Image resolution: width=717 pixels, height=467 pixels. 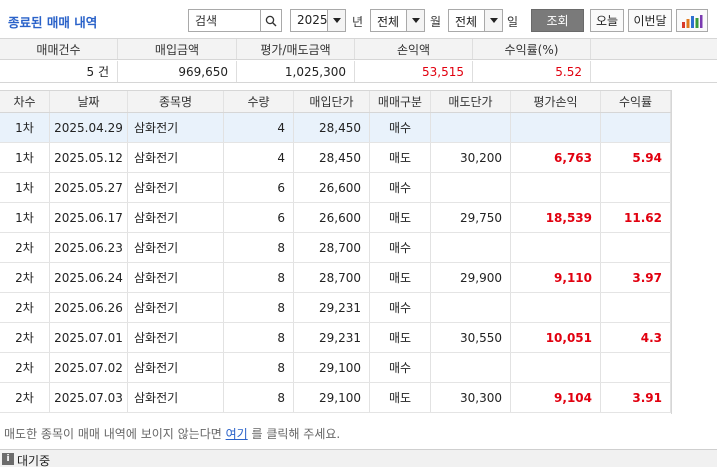 I want to click on chart-button, so click(x=692, y=20).